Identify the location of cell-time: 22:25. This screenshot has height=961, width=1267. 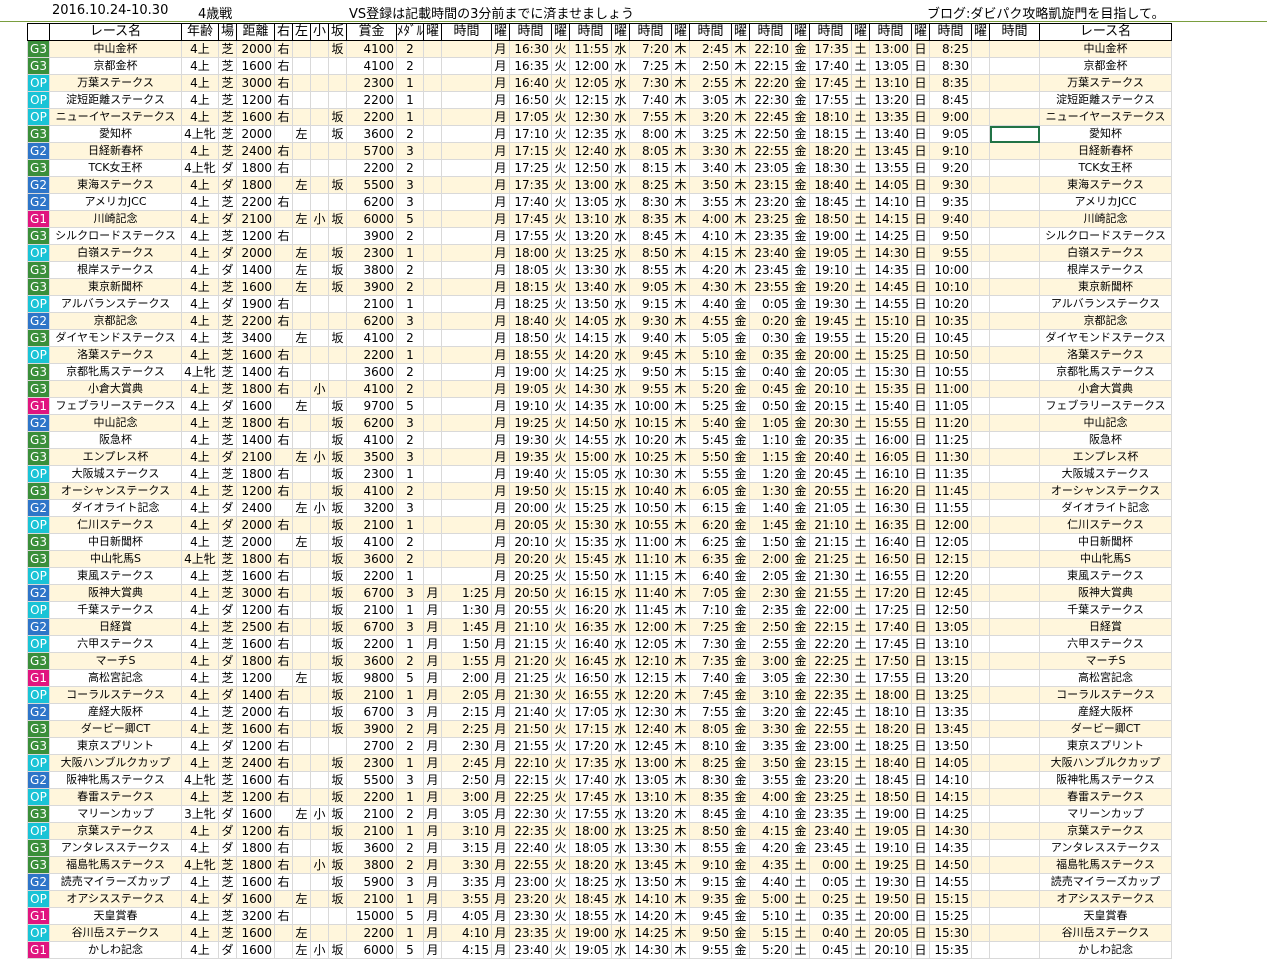
(530, 797).